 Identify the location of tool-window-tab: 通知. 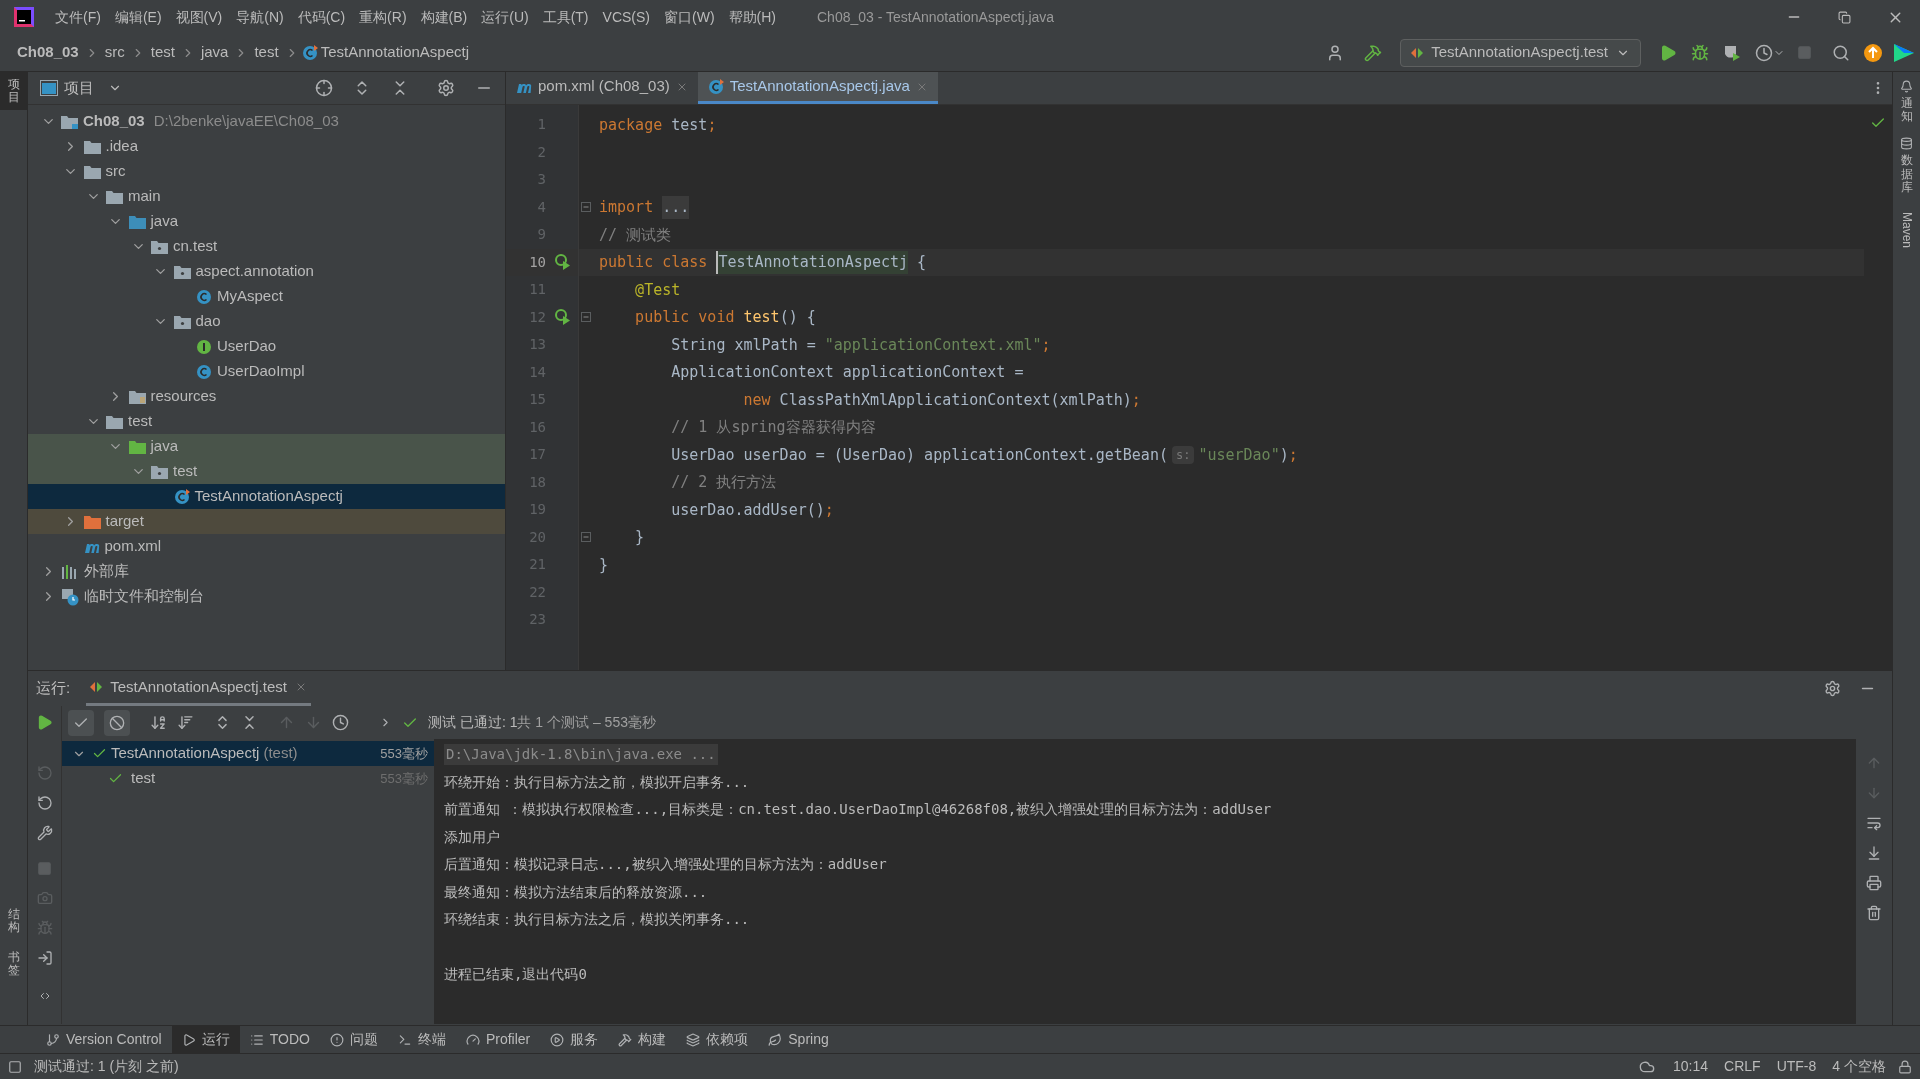
(1906, 102).